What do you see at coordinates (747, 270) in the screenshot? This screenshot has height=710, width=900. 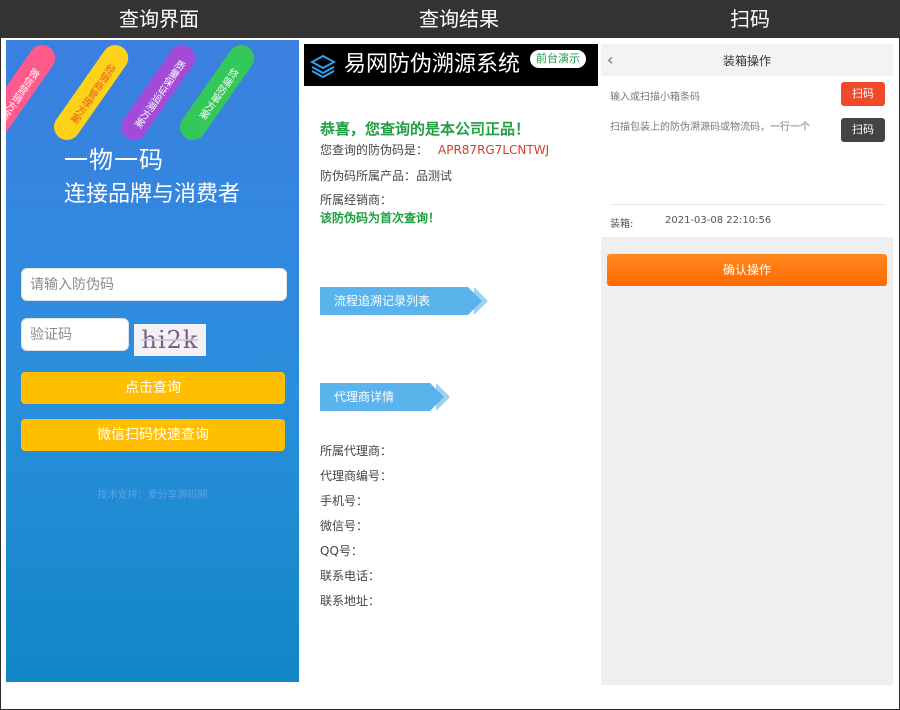 I see `confirm-button: 确认操作` at bounding box center [747, 270].